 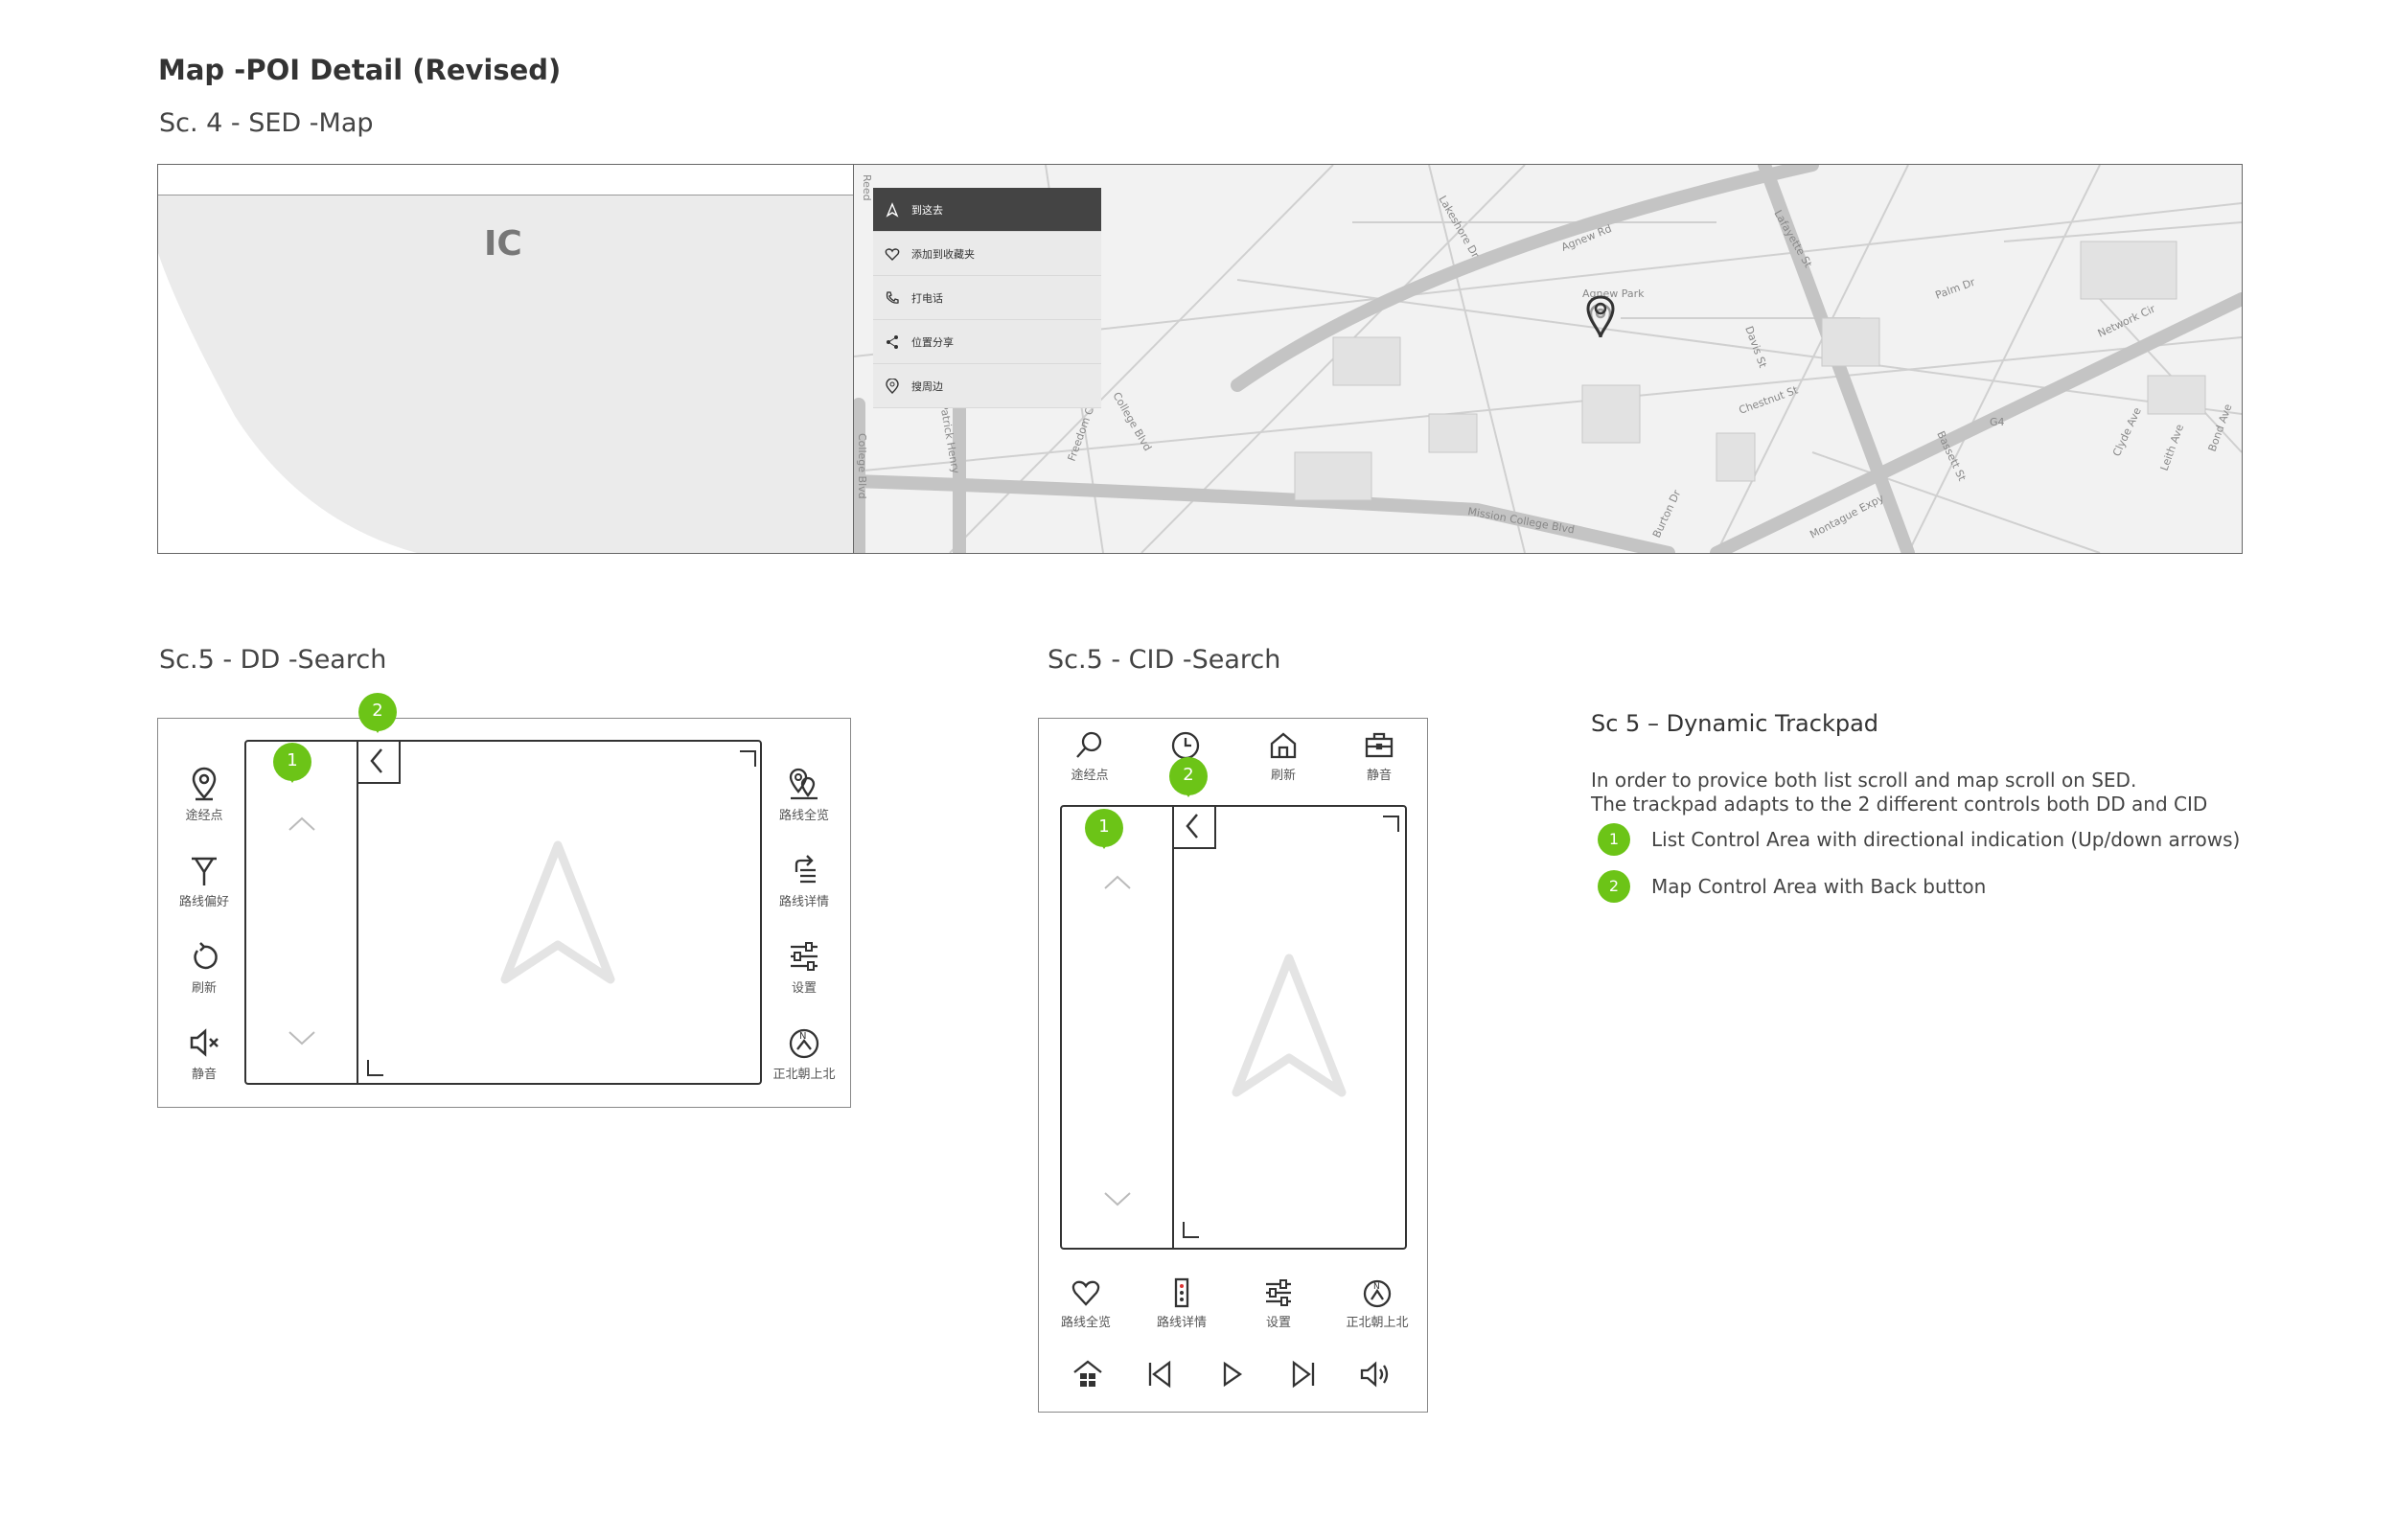 What do you see at coordinates (1165, 660) in the screenshot?
I see `cid-label: Sc.5 - CID -Search` at bounding box center [1165, 660].